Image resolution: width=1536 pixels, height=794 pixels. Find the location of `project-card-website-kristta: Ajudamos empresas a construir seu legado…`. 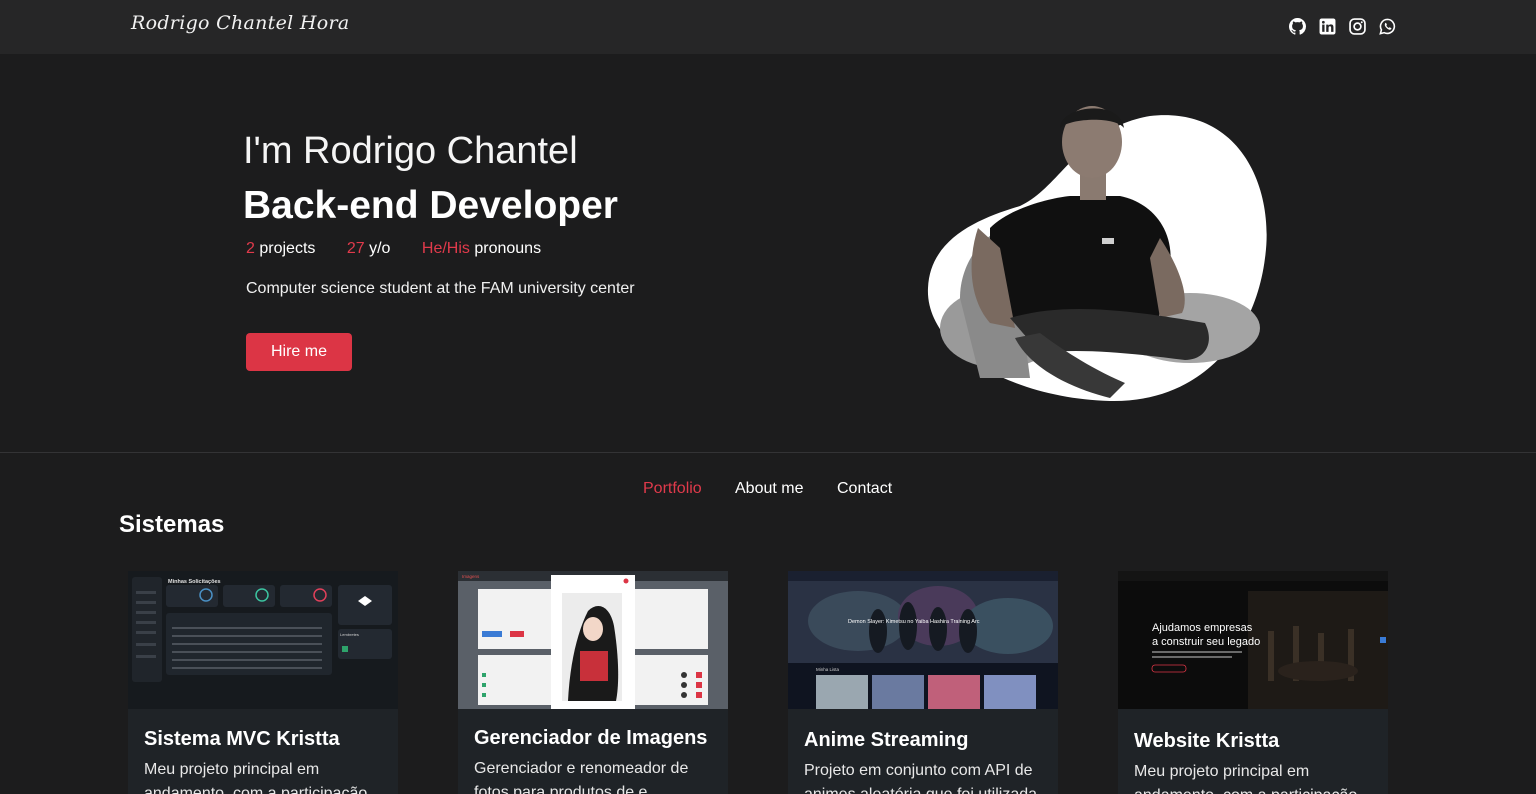

project-card-website-kristta: Ajudamos empresas a construir seu legado… is located at coordinates (1253, 682).